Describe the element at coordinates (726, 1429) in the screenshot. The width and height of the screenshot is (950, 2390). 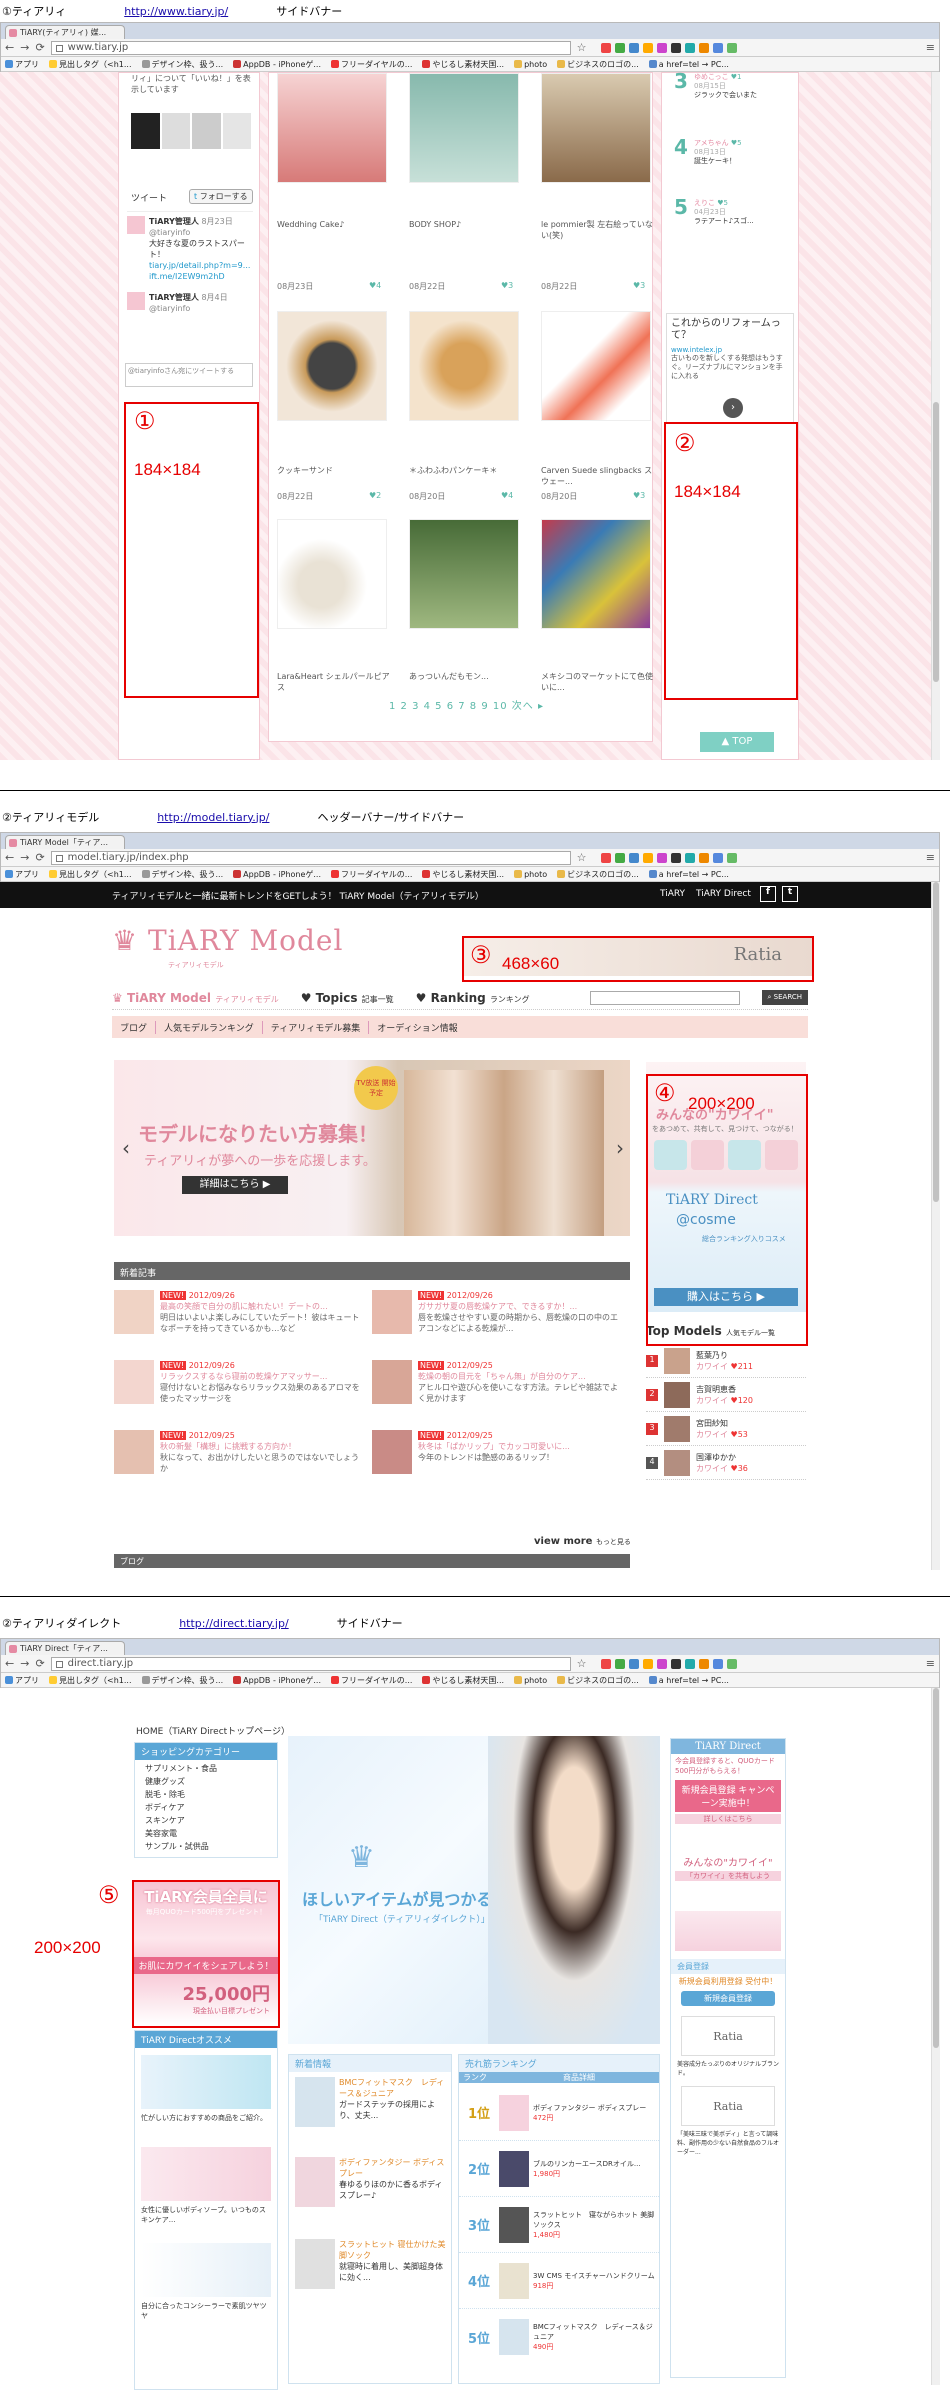
I see `model-item: 3 宮田紗知 カワイイ ♥53` at that location.